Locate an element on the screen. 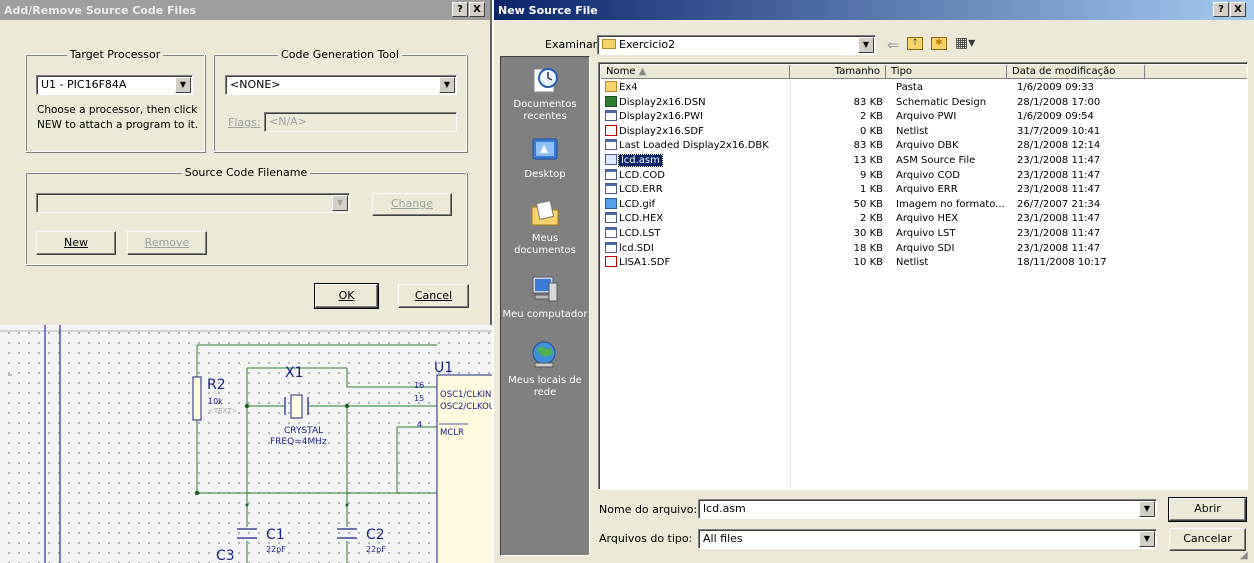  file-row-name: Display2x16.SDF is located at coordinates (697, 132).